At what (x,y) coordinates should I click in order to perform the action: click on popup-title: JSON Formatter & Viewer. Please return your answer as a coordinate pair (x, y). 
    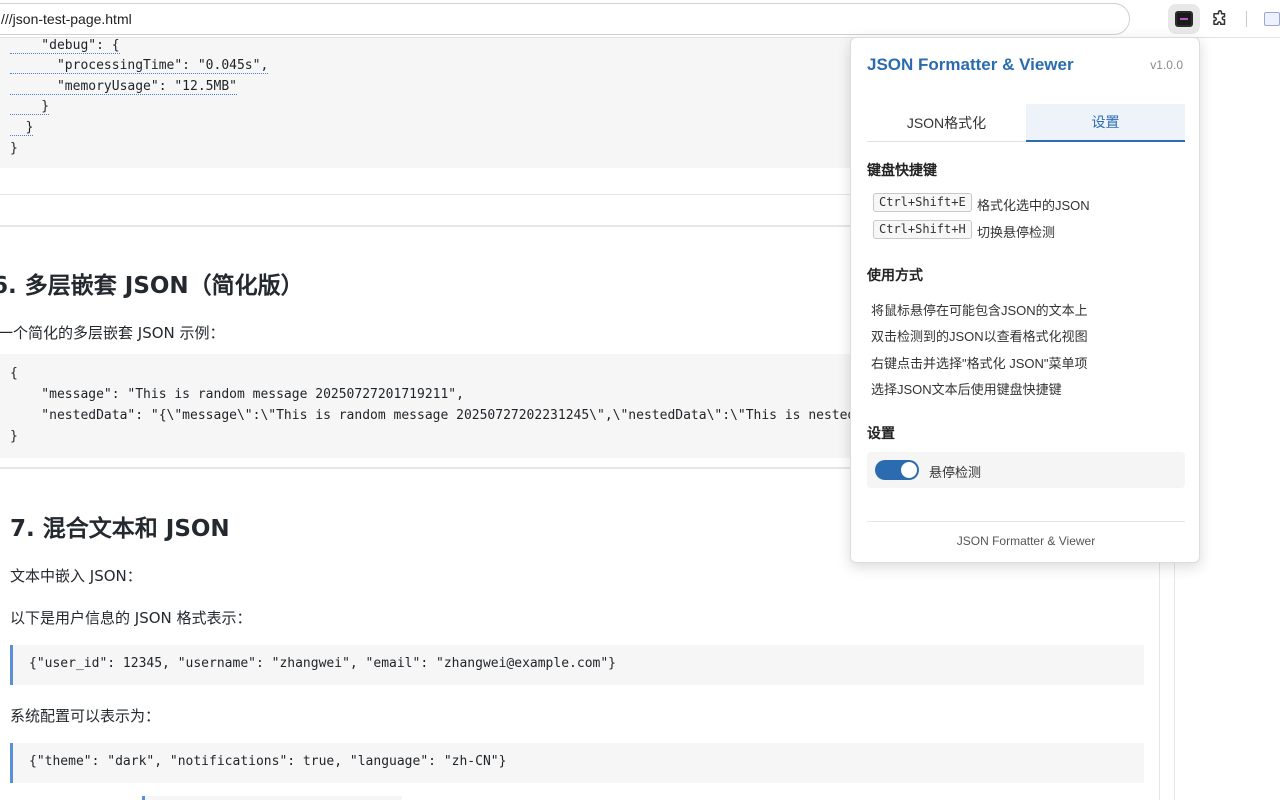
    Looking at the image, I should click on (970, 64).